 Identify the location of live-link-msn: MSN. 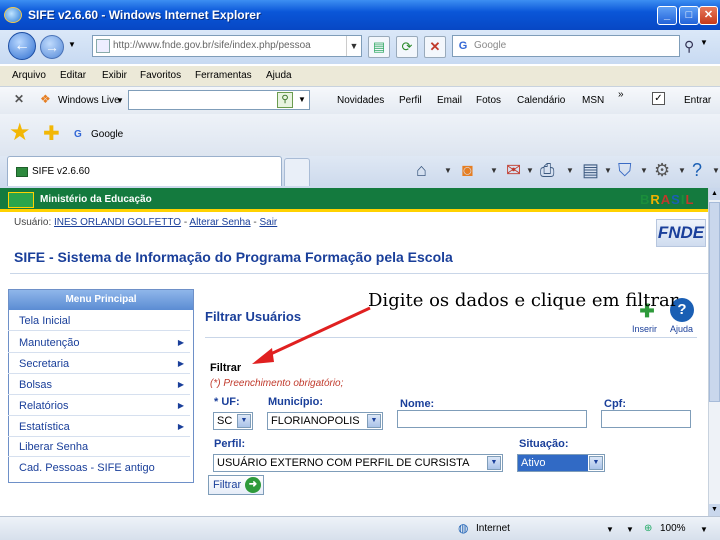
(593, 100).